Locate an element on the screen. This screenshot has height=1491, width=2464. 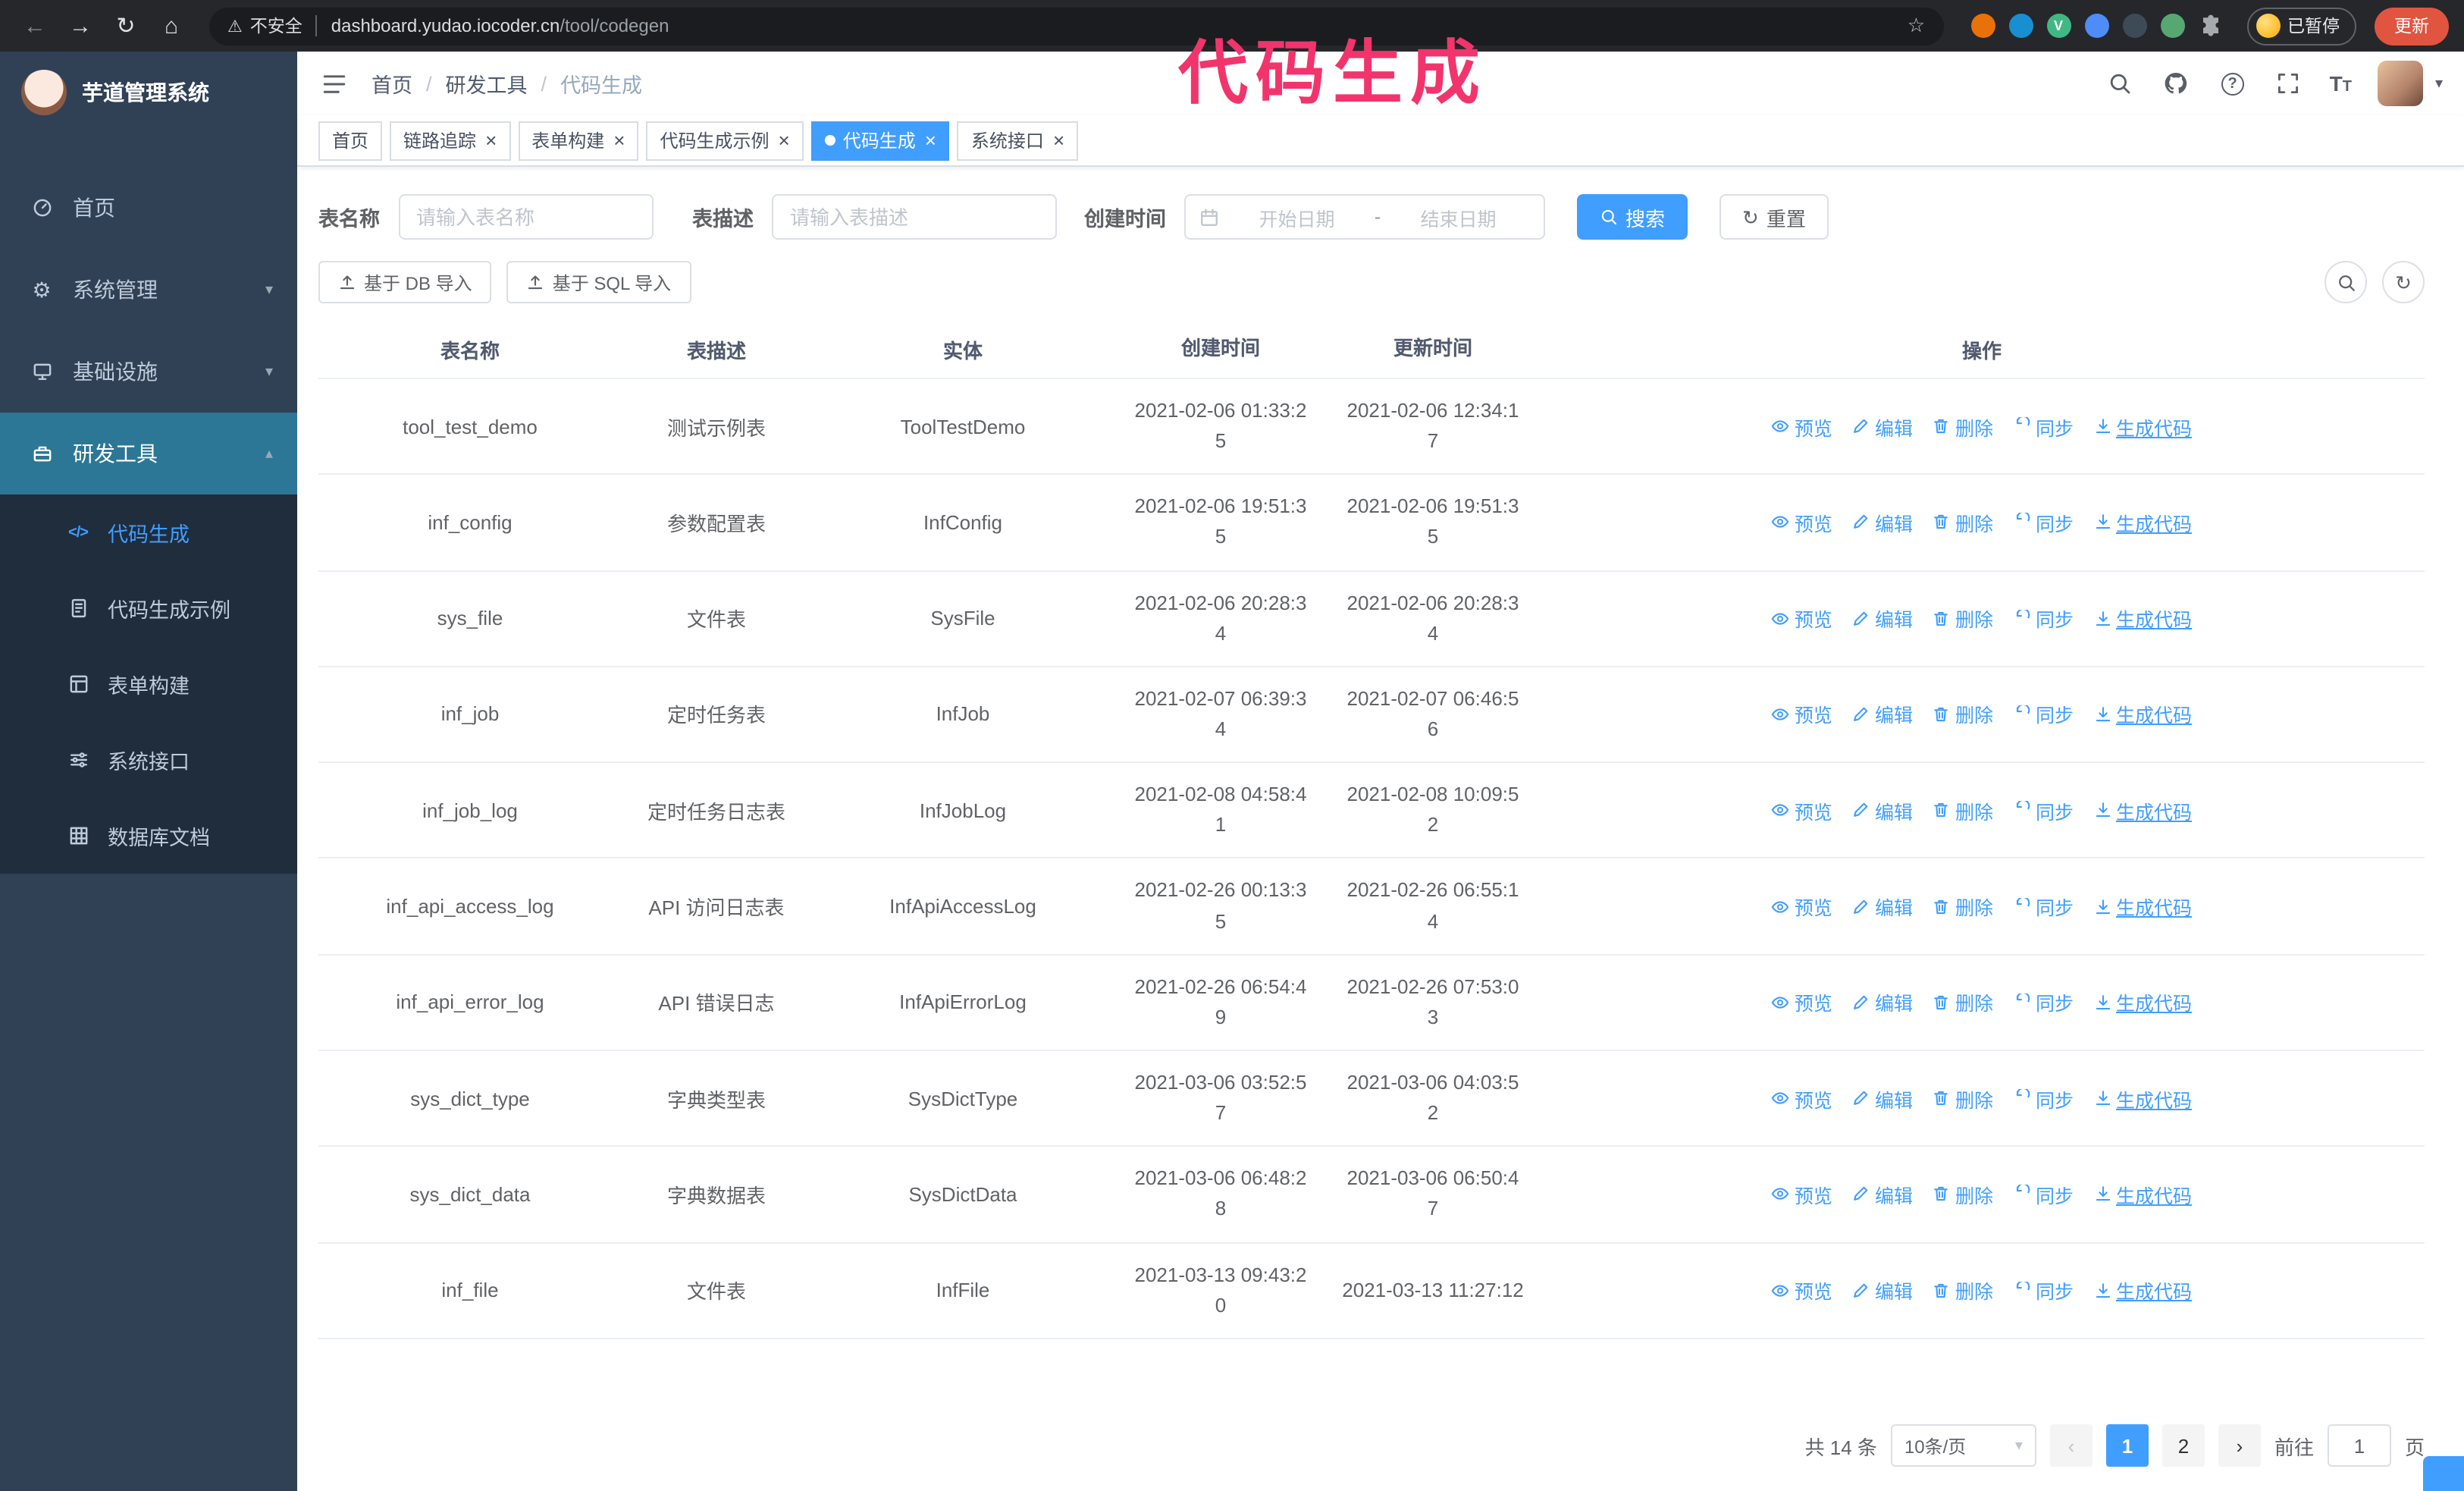
back-icon: ← is located at coordinates (35, 26).